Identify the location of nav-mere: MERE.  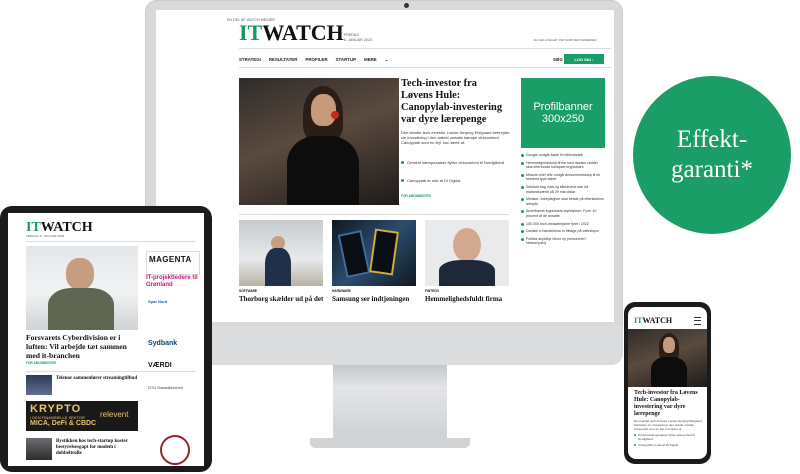
(370, 60).